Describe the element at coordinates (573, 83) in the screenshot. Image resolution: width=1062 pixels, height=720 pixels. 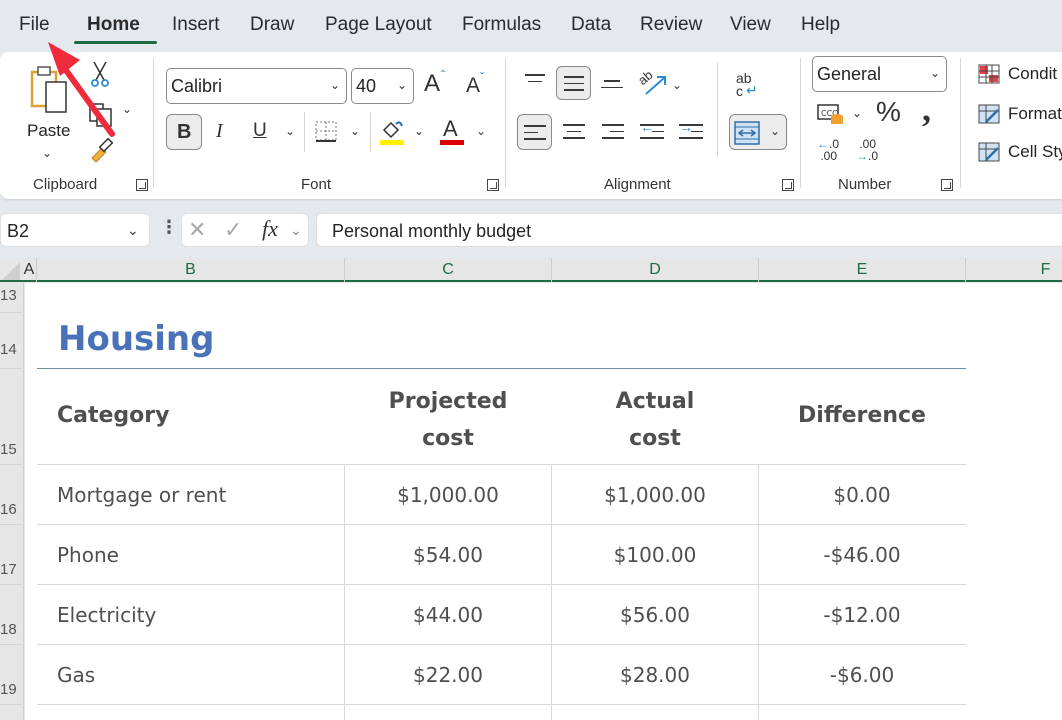
I see `middle-align-button` at that location.